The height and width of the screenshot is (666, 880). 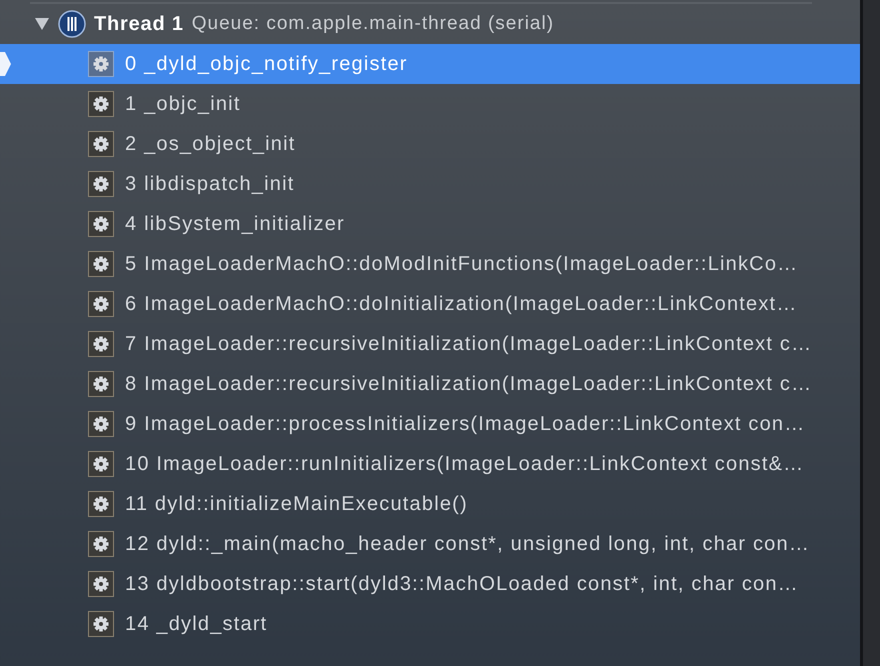 I want to click on stack-frame-row: 14 _dyld_start, so click(x=430, y=624).